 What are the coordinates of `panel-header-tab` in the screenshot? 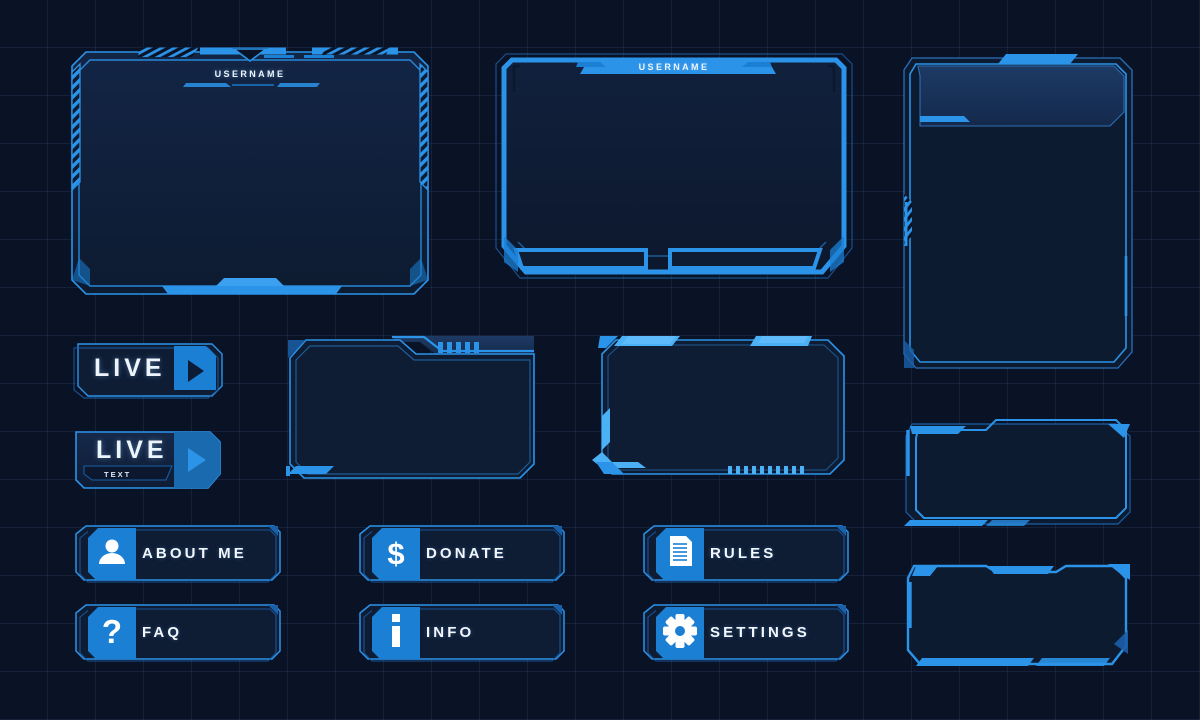 It's located at (945, 119).